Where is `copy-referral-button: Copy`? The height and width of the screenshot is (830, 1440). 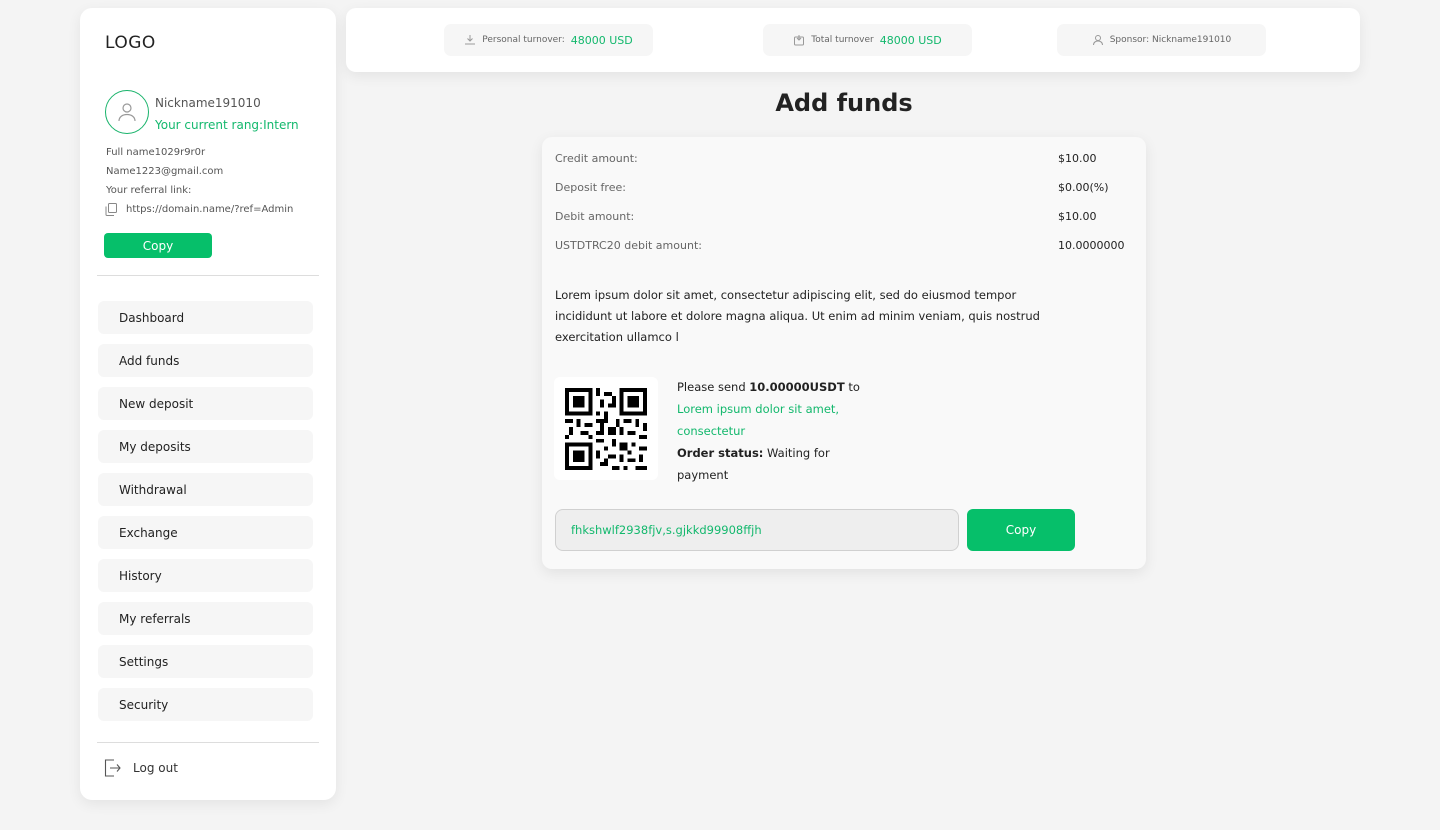 copy-referral-button: Copy is located at coordinates (158, 245).